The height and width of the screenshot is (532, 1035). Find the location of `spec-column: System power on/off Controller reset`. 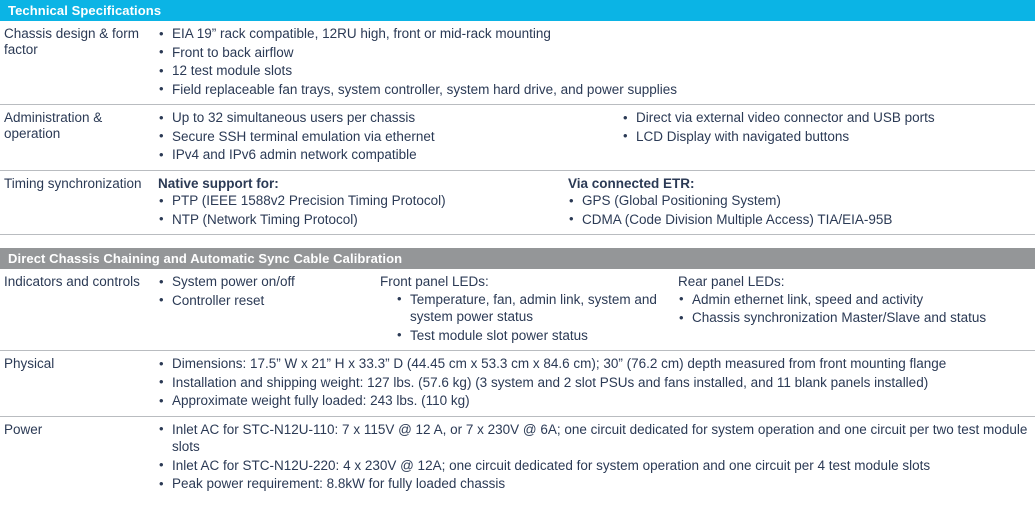

spec-column: System power on/off Controller reset is located at coordinates (265, 291).